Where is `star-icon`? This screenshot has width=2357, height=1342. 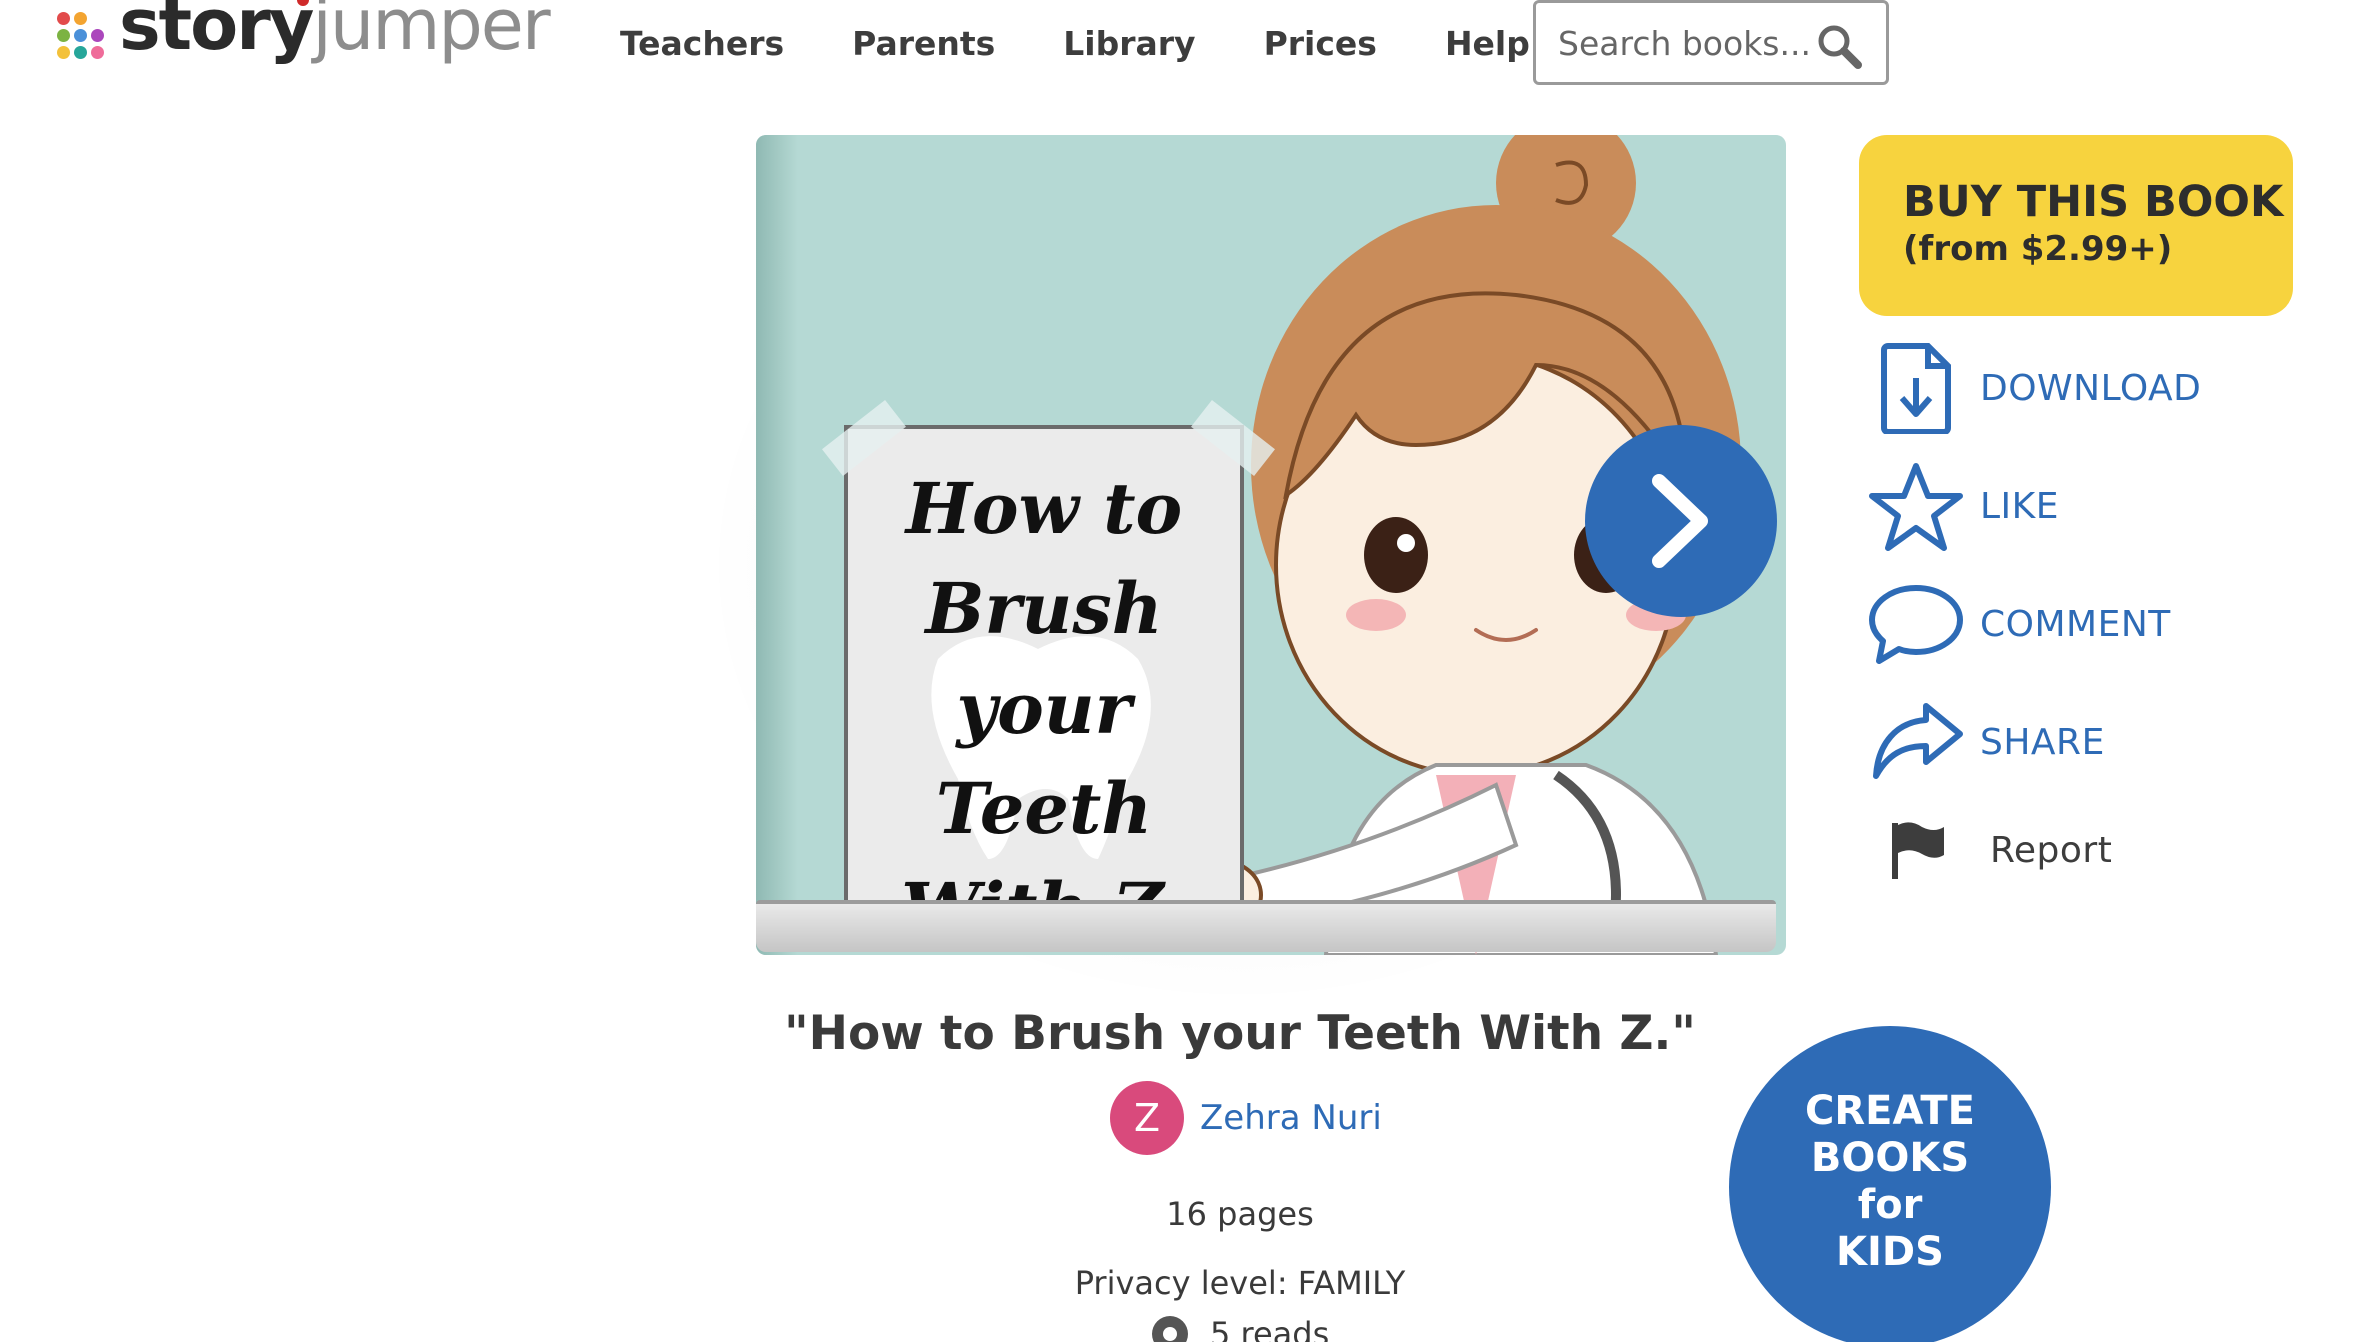
star-icon is located at coordinates (1916, 507).